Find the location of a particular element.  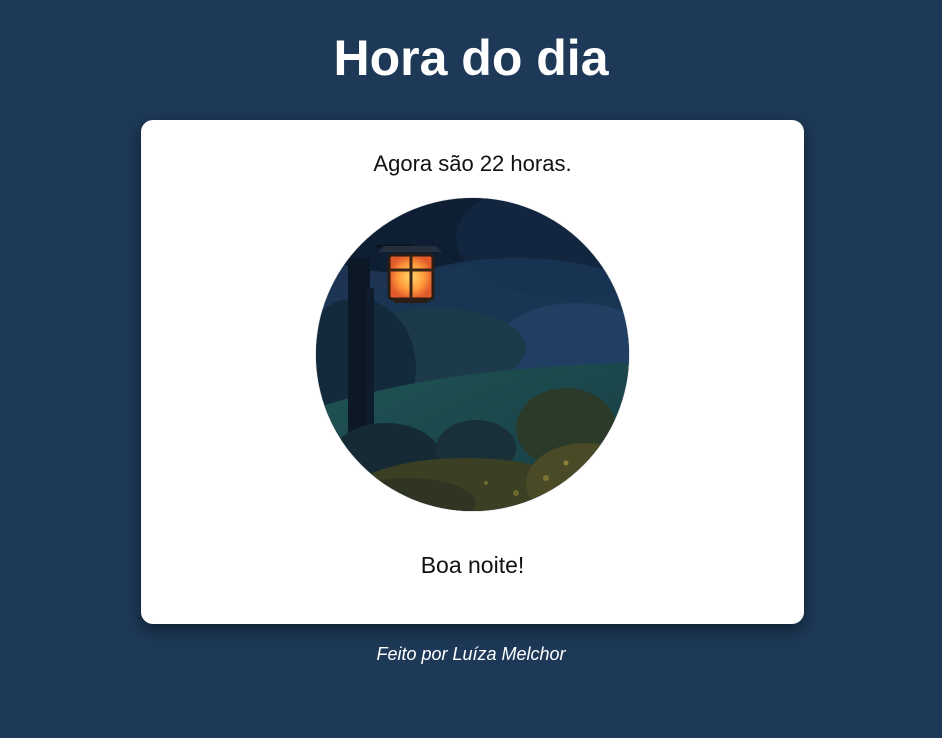

footer-credit: Feito por Luíza Melchor is located at coordinates (471, 654).